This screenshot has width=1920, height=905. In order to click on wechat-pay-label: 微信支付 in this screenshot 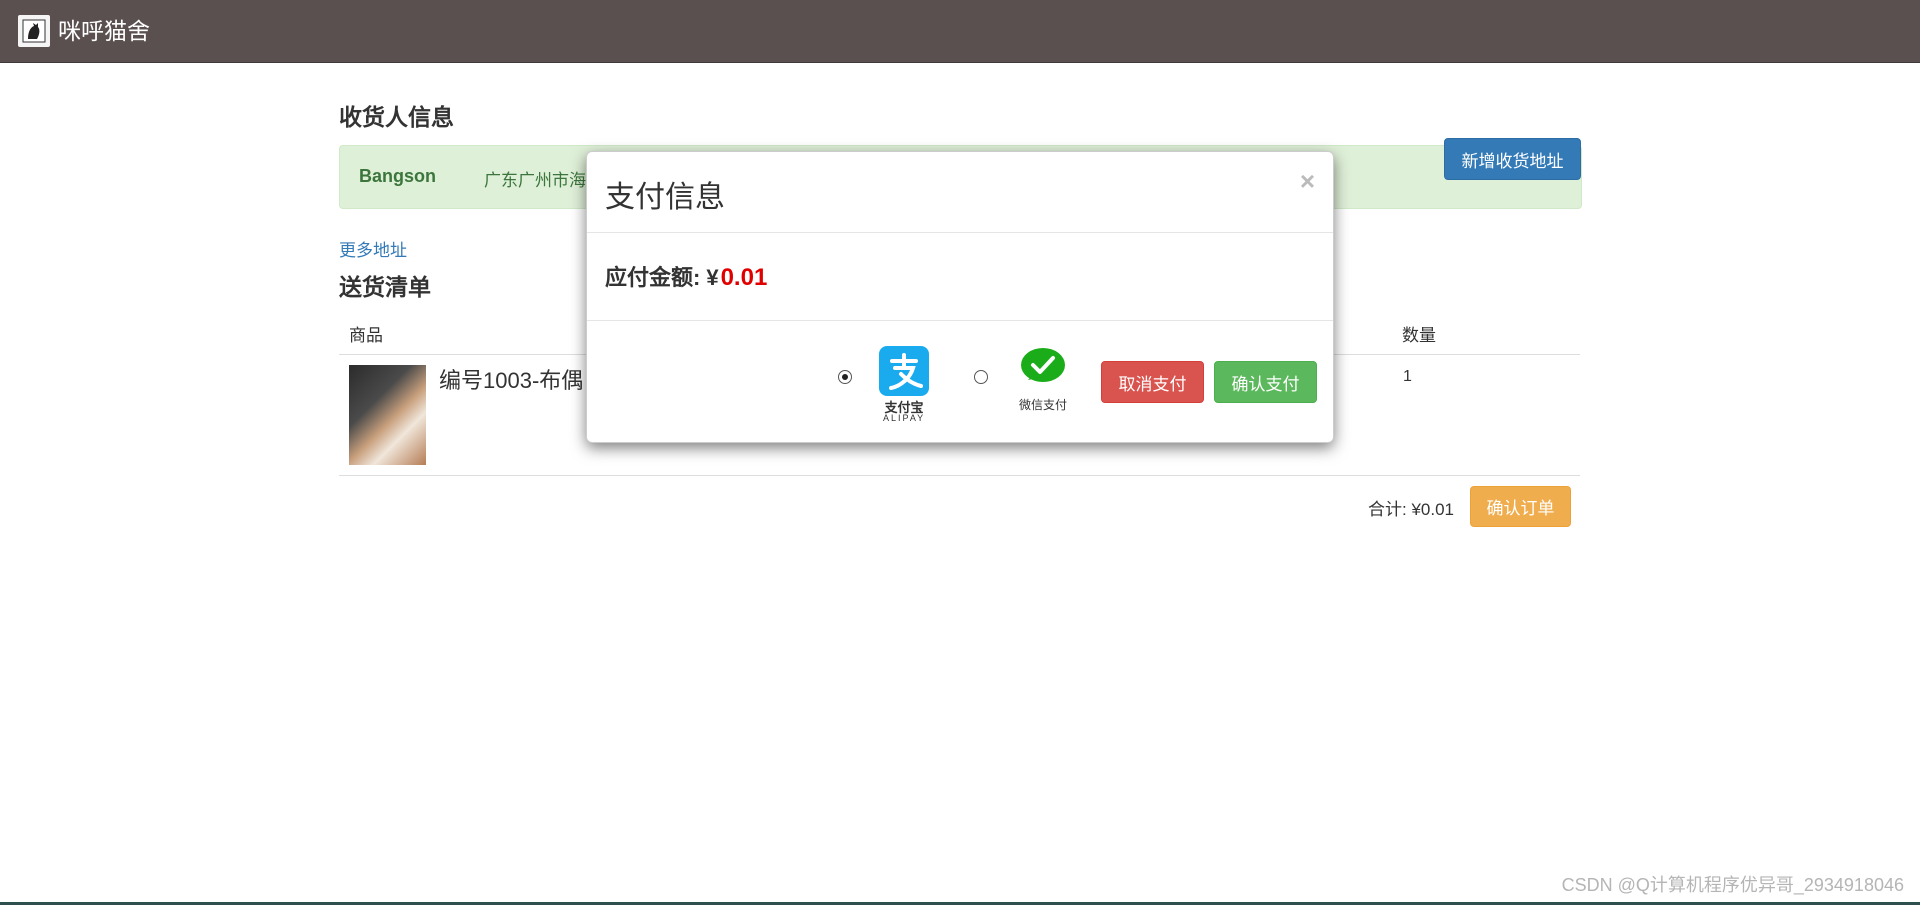, I will do `click(1042, 405)`.